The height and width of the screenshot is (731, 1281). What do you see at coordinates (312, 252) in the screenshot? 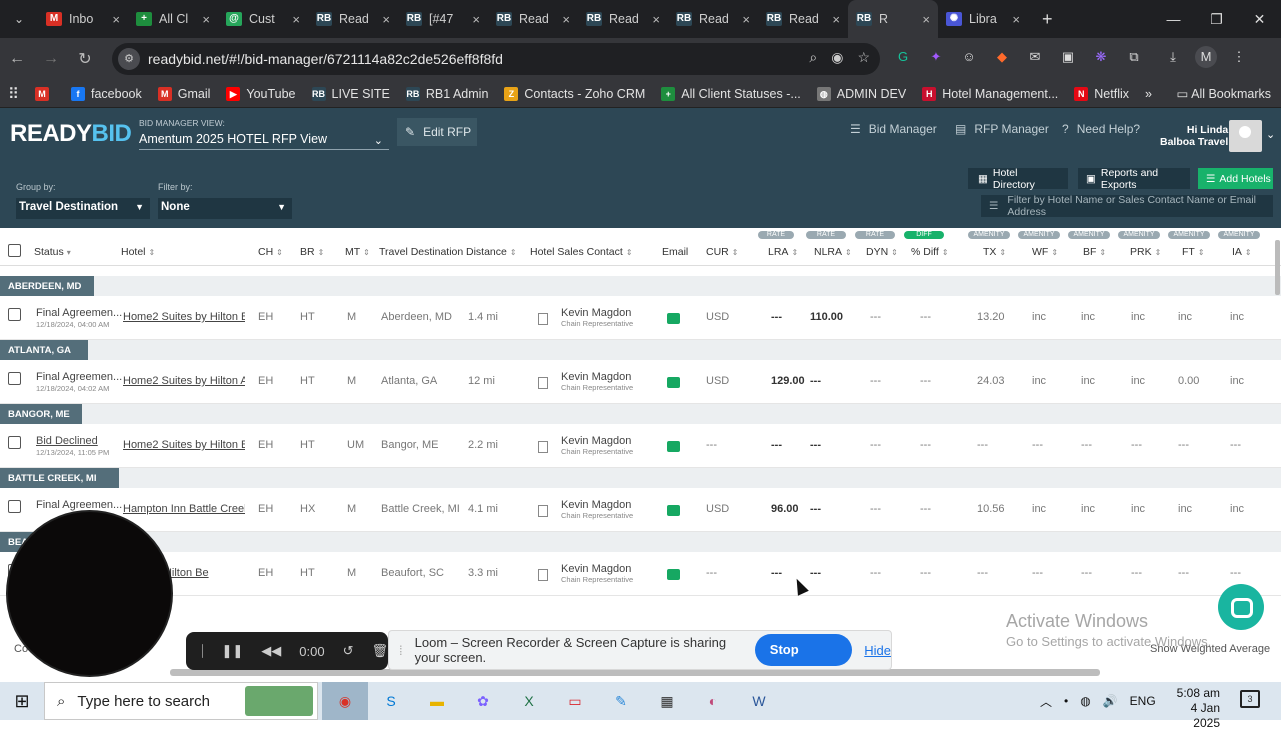
I see `col-br: BR ⇕` at bounding box center [312, 252].